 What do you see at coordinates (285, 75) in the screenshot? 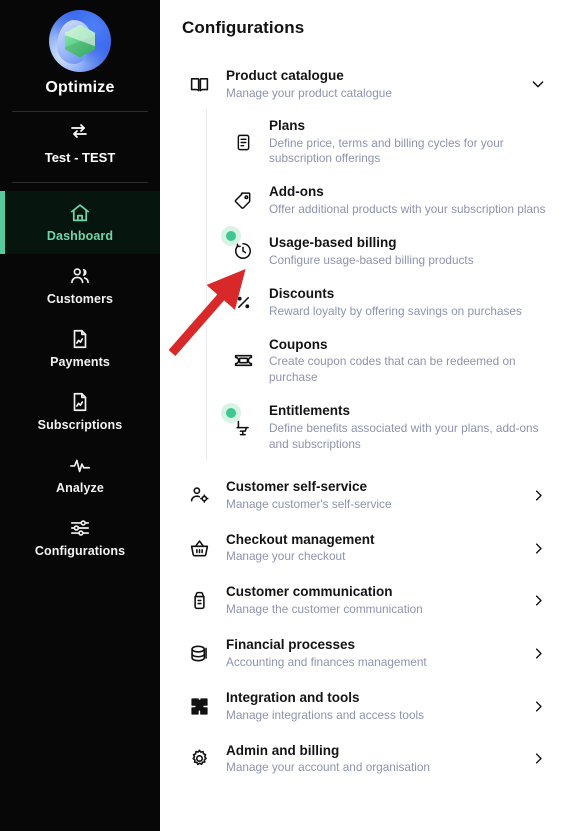
I see `group-title: Product catalogue` at bounding box center [285, 75].